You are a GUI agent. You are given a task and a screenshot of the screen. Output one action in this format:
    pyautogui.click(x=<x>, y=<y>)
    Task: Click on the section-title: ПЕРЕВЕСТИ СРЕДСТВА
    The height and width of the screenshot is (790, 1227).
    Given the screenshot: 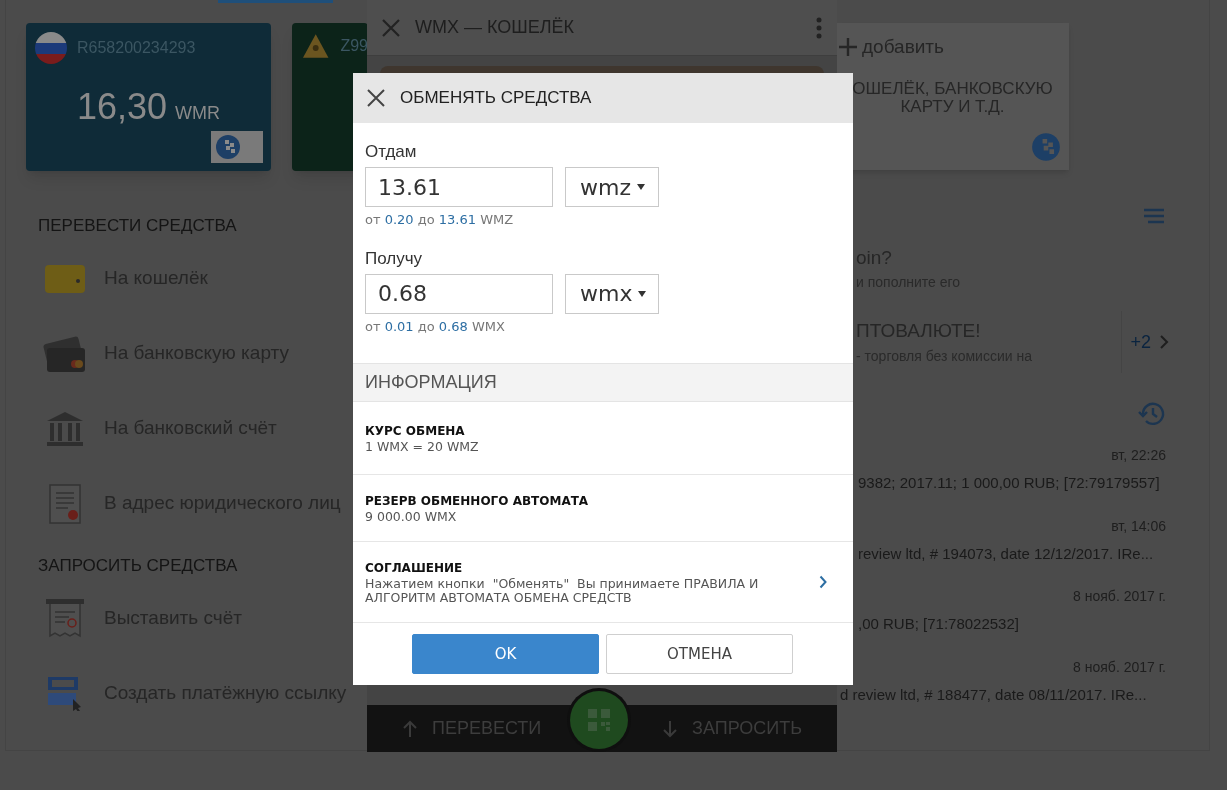 What is the action you would take?
    pyautogui.click(x=137, y=225)
    